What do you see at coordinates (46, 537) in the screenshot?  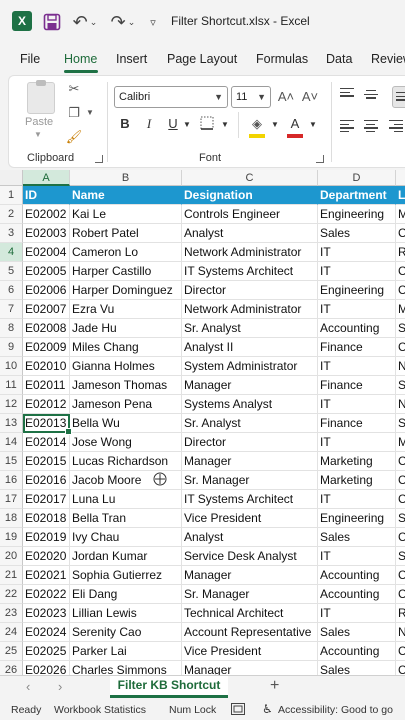 I see `table-cell: E02019` at bounding box center [46, 537].